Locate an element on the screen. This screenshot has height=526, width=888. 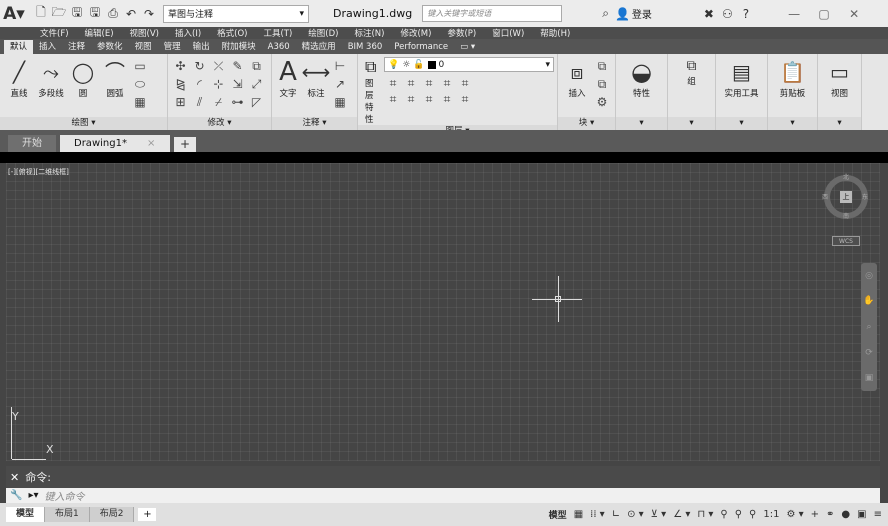
tab-manage: 管理 is located at coordinates (172, 47).